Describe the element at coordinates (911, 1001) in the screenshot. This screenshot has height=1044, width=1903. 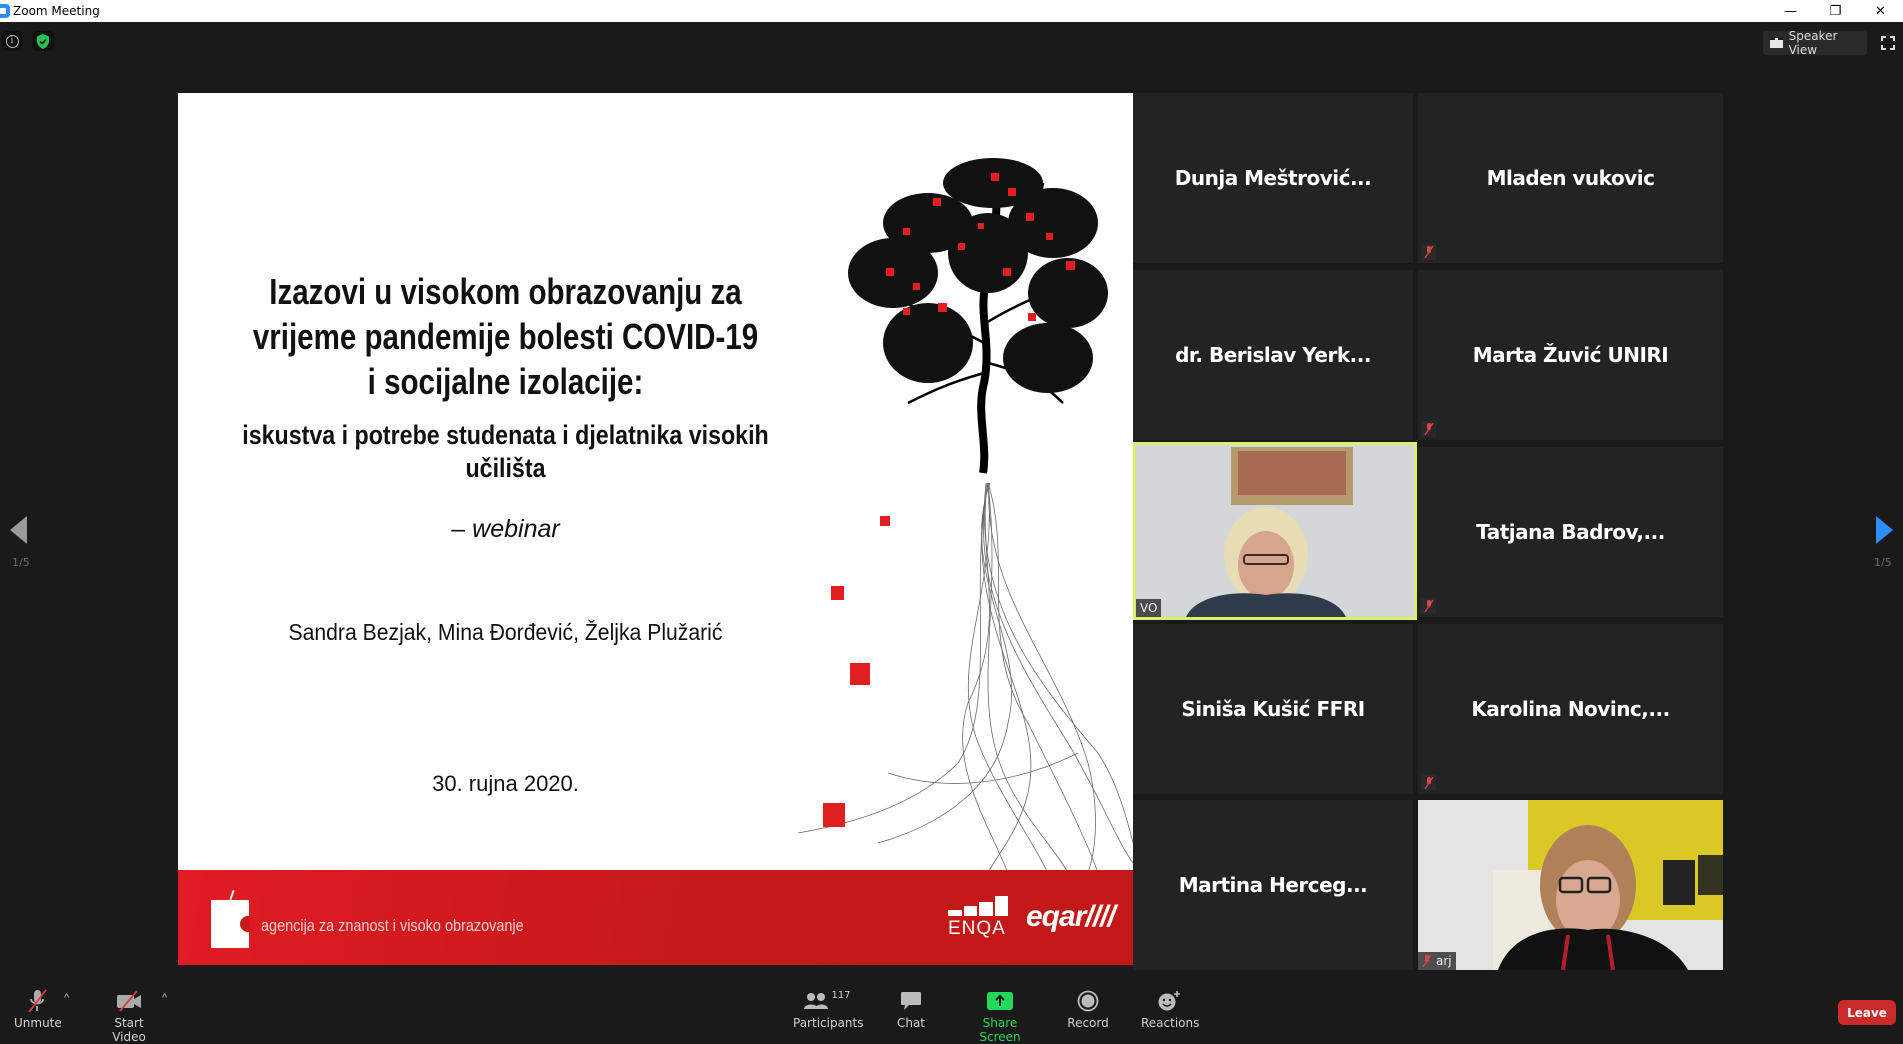
I see `chat-icon` at that location.